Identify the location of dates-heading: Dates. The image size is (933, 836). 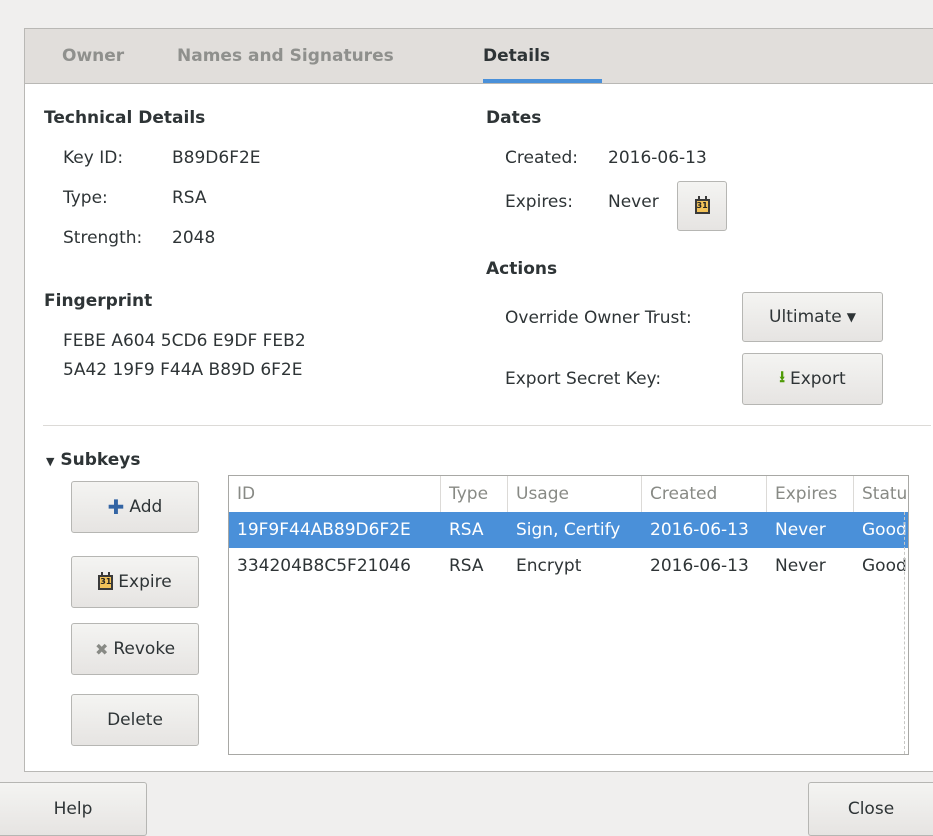
(514, 118).